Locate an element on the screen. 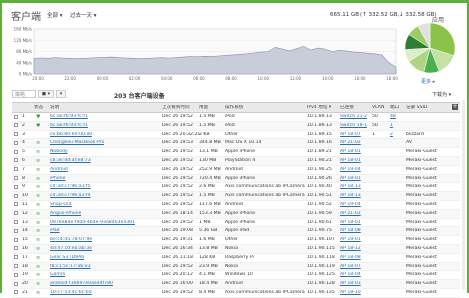 The height and width of the screenshot is (298, 469). row-description: iPad is located at coordinates (55, 231).